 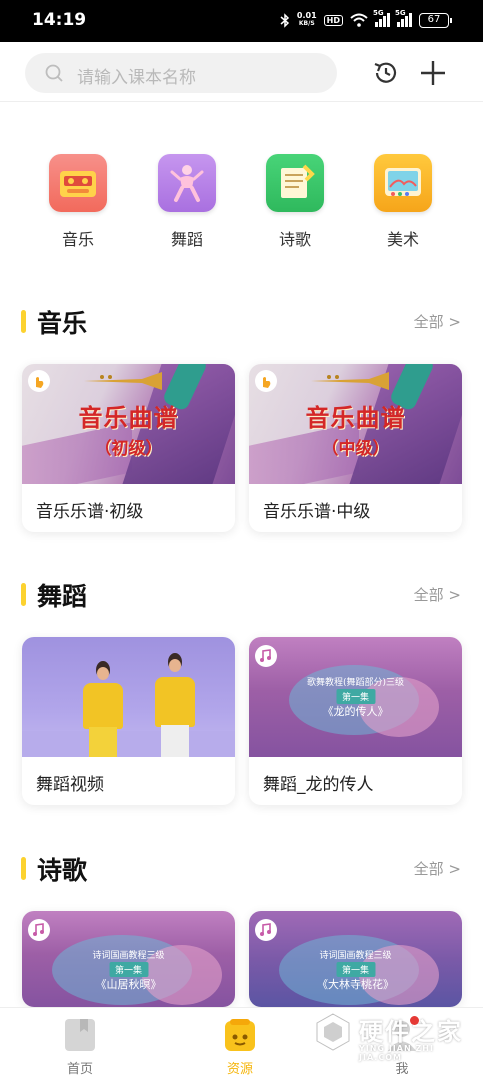 What do you see at coordinates (136, 78) in the screenshot?
I see `search-placeholder: 请输入课本名称` at bounding box center [136, 78].